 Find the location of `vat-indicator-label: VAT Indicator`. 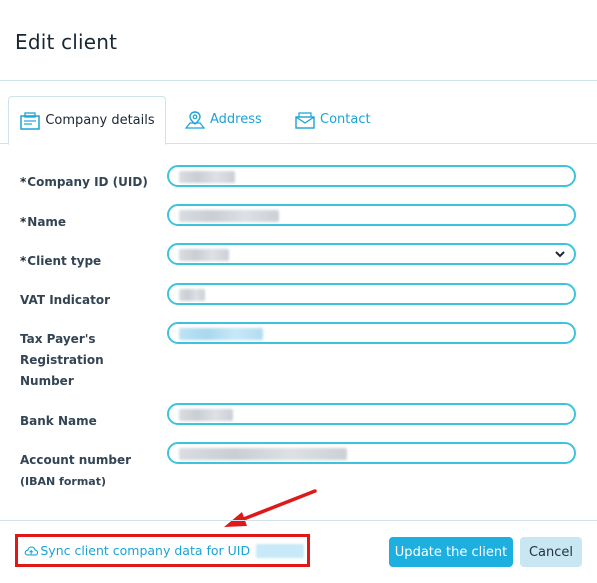

vat-indicator-label: VAT Indicator is located at coordinates (65, 300).